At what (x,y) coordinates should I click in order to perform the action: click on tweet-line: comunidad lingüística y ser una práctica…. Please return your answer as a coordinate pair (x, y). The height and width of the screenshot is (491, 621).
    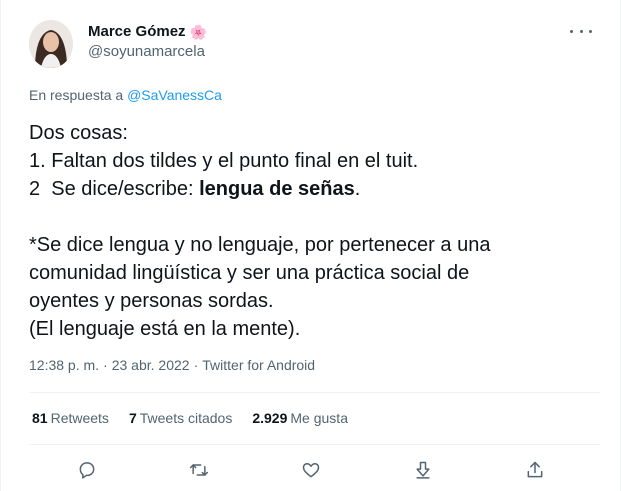
    Looking at the image, I should click on (249, 273).